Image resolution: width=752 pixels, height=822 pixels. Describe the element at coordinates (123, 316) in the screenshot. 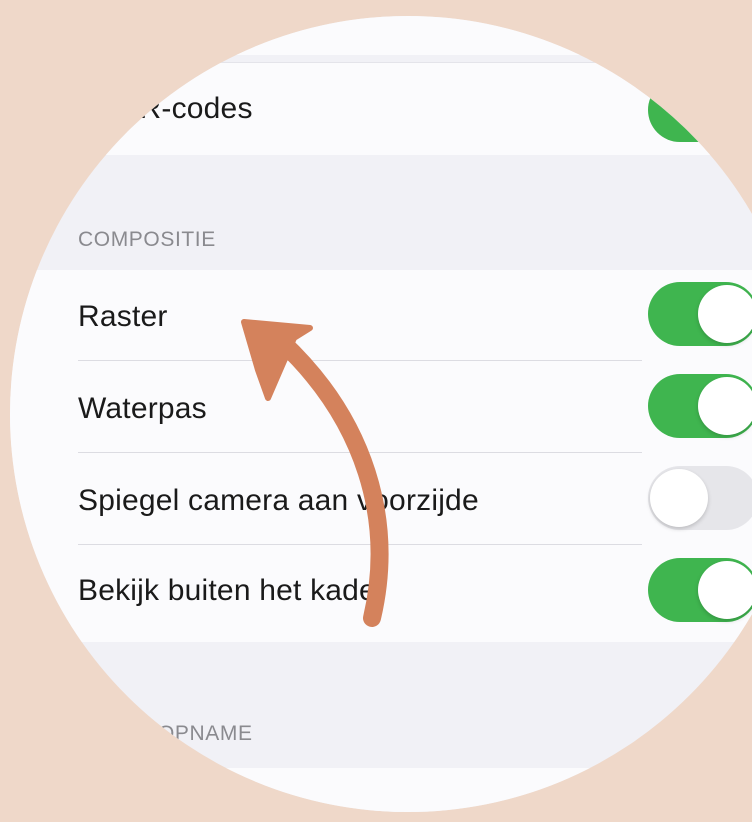

I see `raster-label: Raster` at that location.